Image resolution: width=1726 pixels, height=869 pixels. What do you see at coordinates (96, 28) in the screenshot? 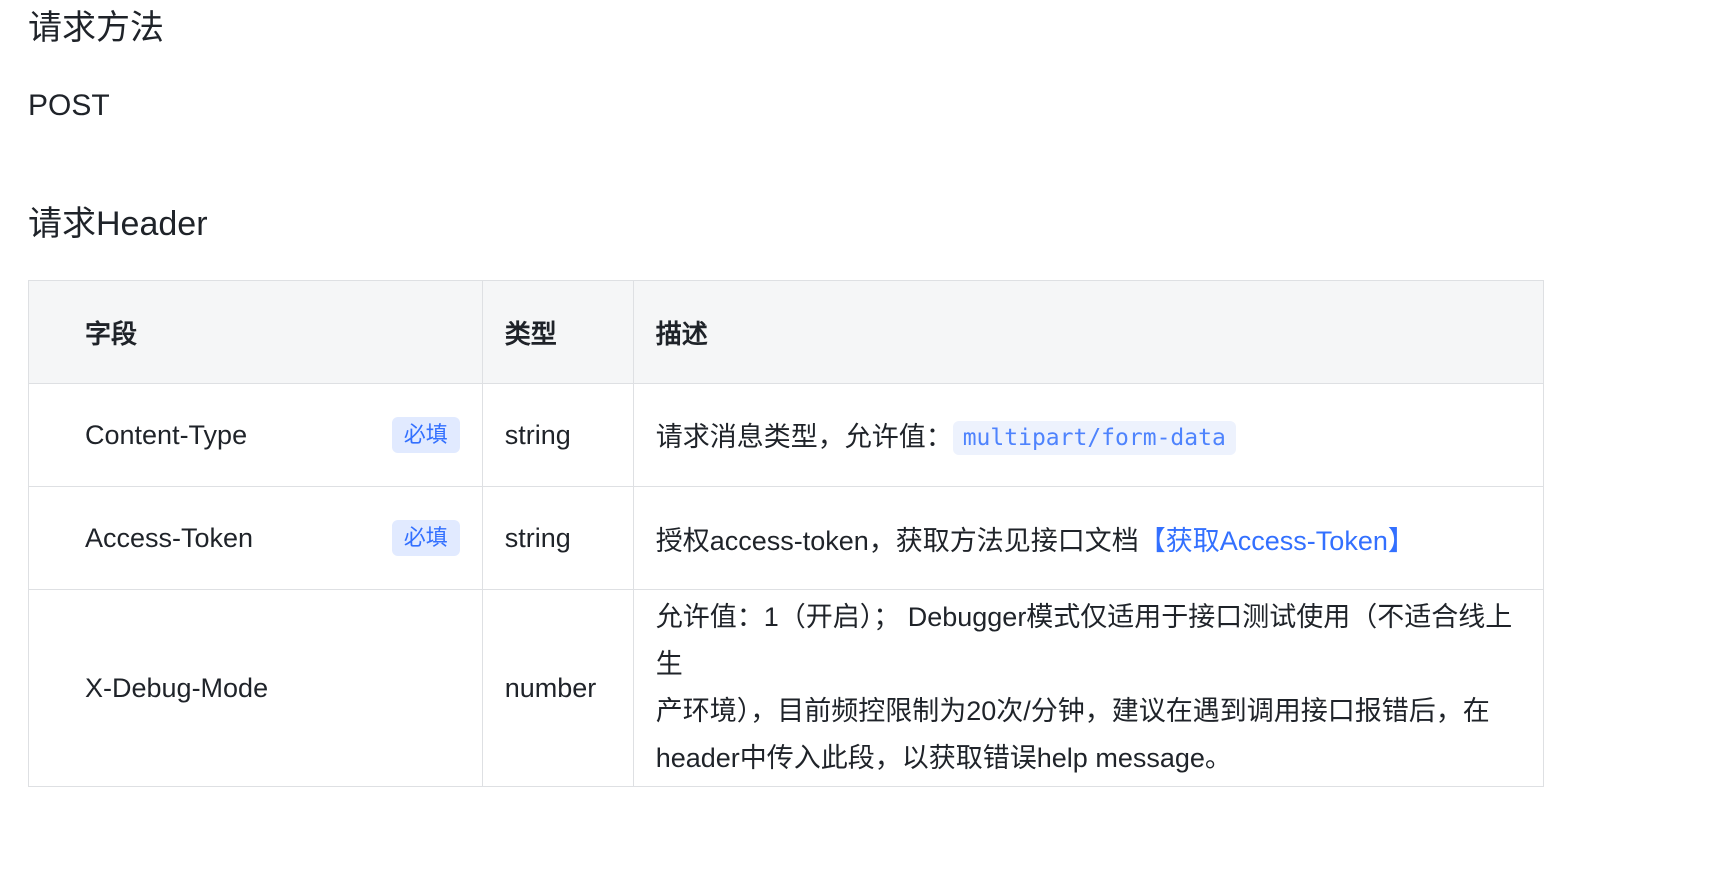
I see `request-method-title: 请求方法` at bounding box center [96, 28].